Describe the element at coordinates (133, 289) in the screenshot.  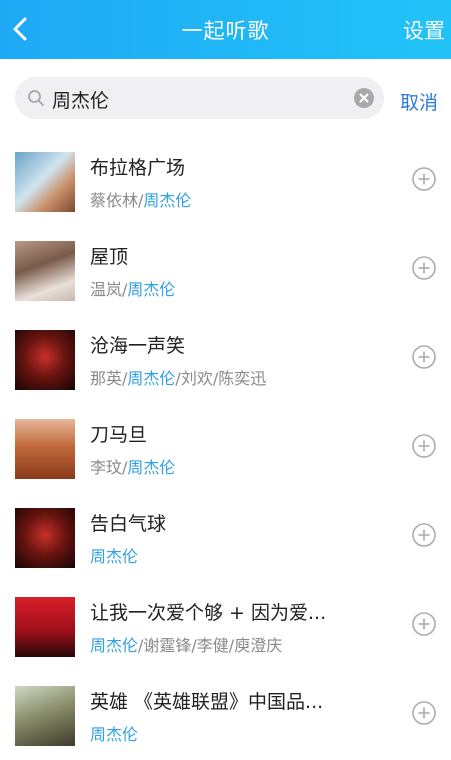
I see `song-artists: 温岚/周杰伦` at that location.